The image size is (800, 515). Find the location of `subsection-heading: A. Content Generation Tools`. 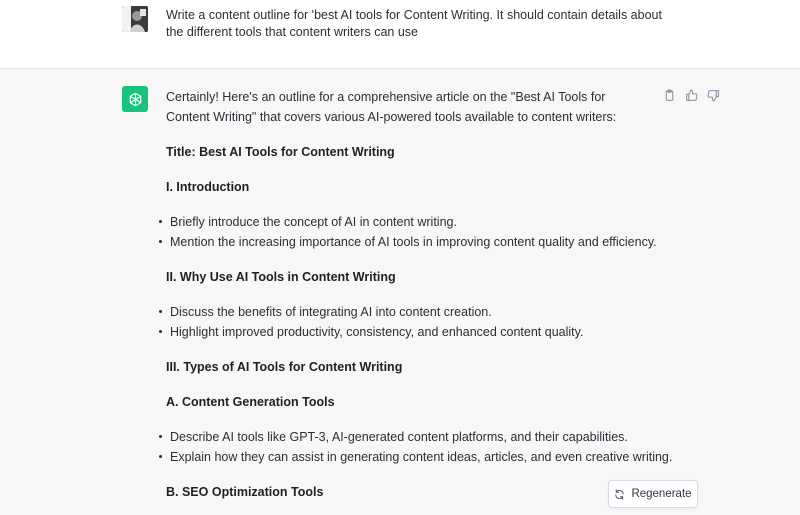

subsection-heading: A. Content Generation Tools is located at coordinates (250, 402).